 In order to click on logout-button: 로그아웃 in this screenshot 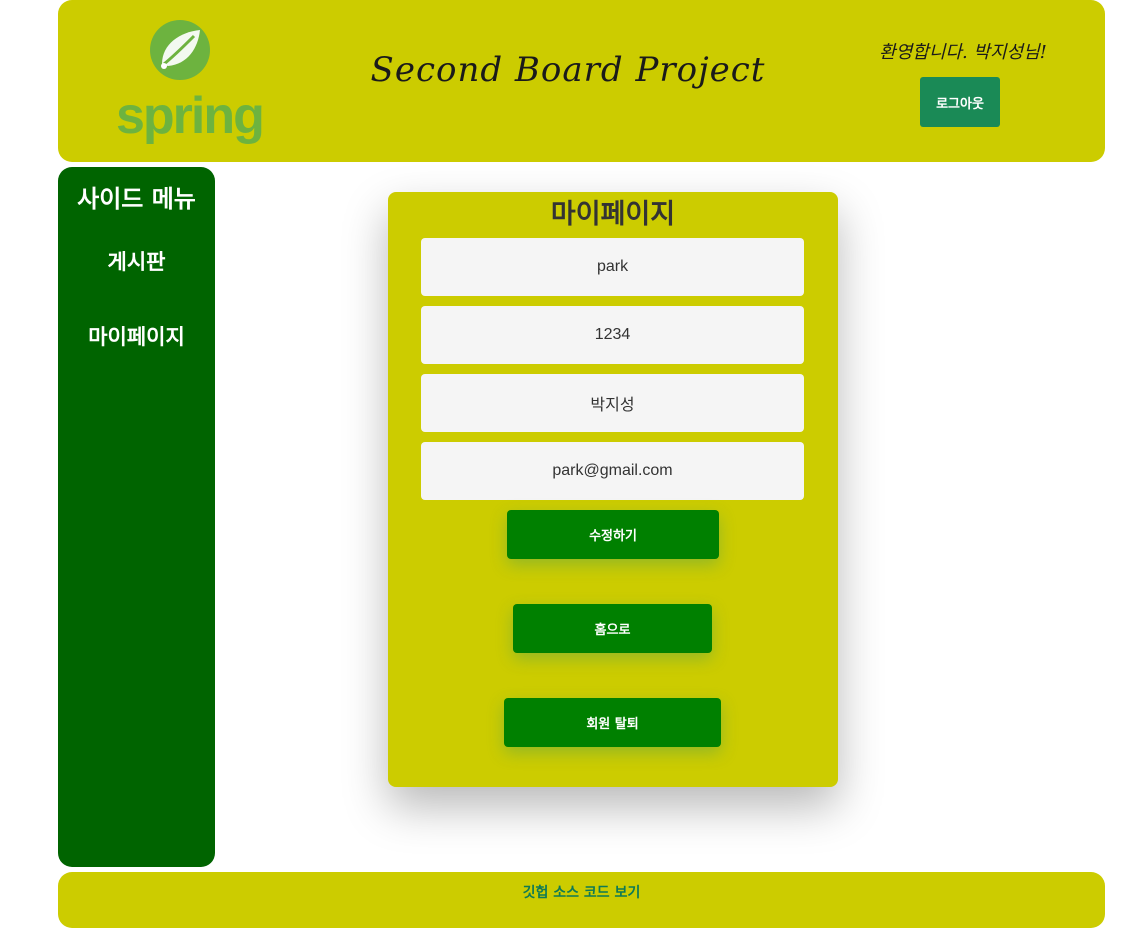, I will do `click(960, 102)`.